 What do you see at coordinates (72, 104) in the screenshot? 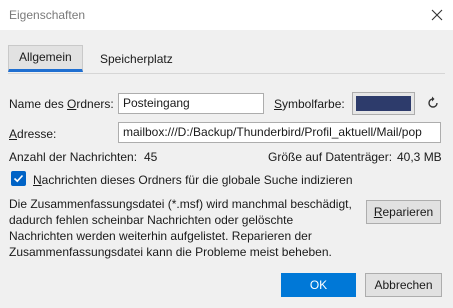
I see `folder-name-label-accesskey: O` at bounding box center [72, 104].